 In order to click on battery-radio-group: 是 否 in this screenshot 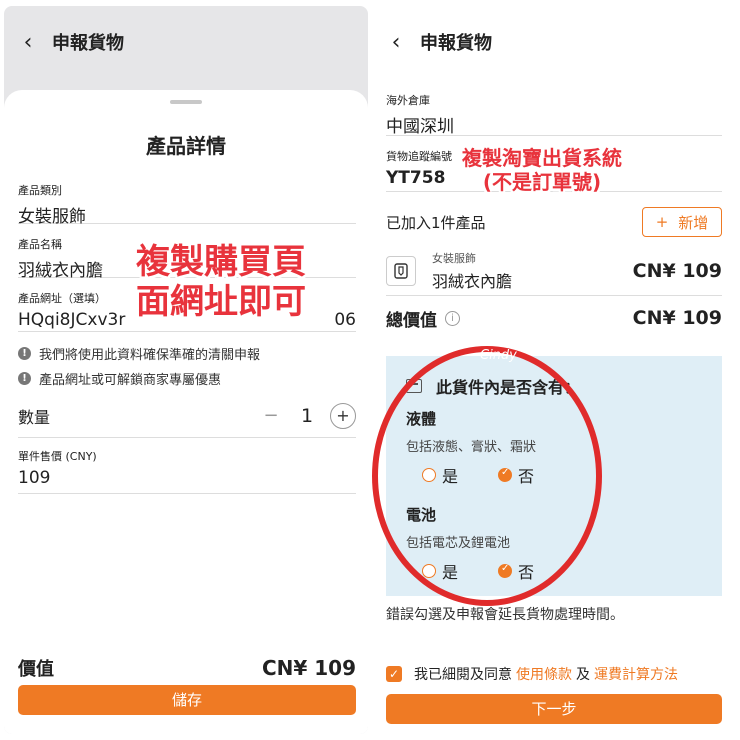, I will do `click(498, 571)`.